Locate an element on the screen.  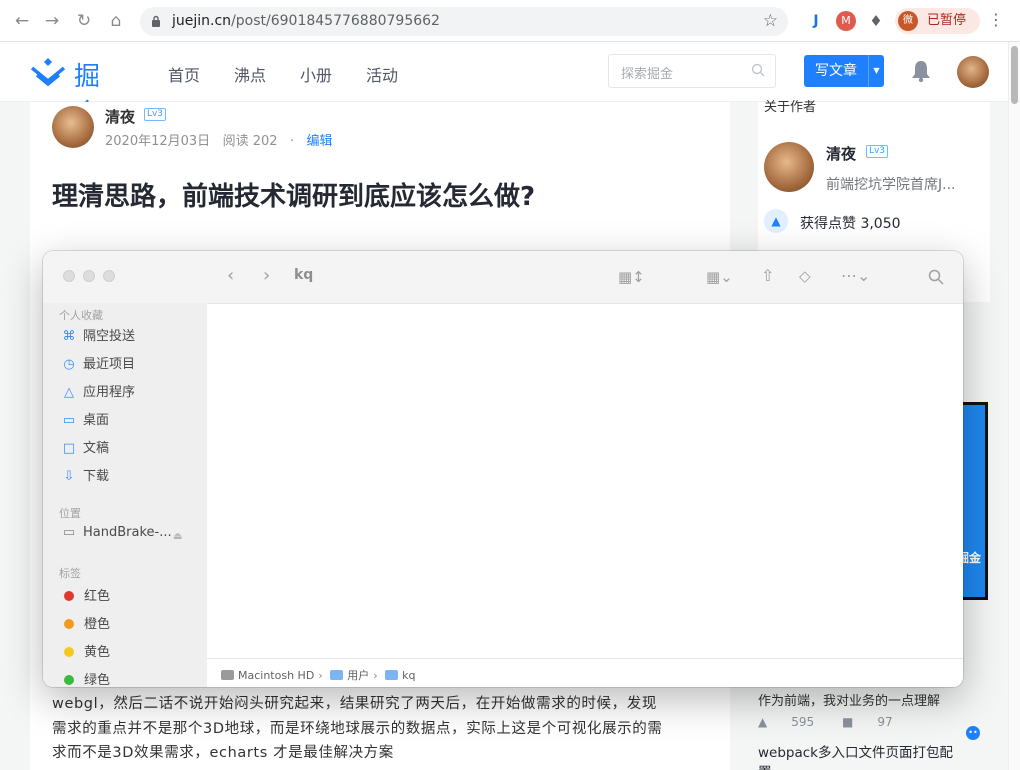
level-badge: Lv3 is located at coordinates (155, 114).